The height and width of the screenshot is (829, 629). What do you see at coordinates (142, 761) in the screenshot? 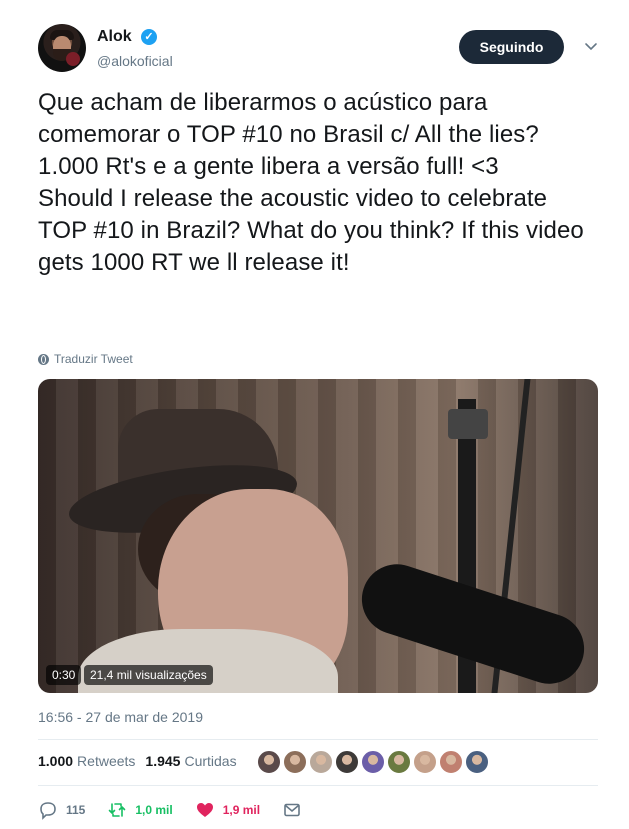
I see `engagement-stats: 1.000 Retweets 1.945 Curtidas` at bounding box center [142, 761].